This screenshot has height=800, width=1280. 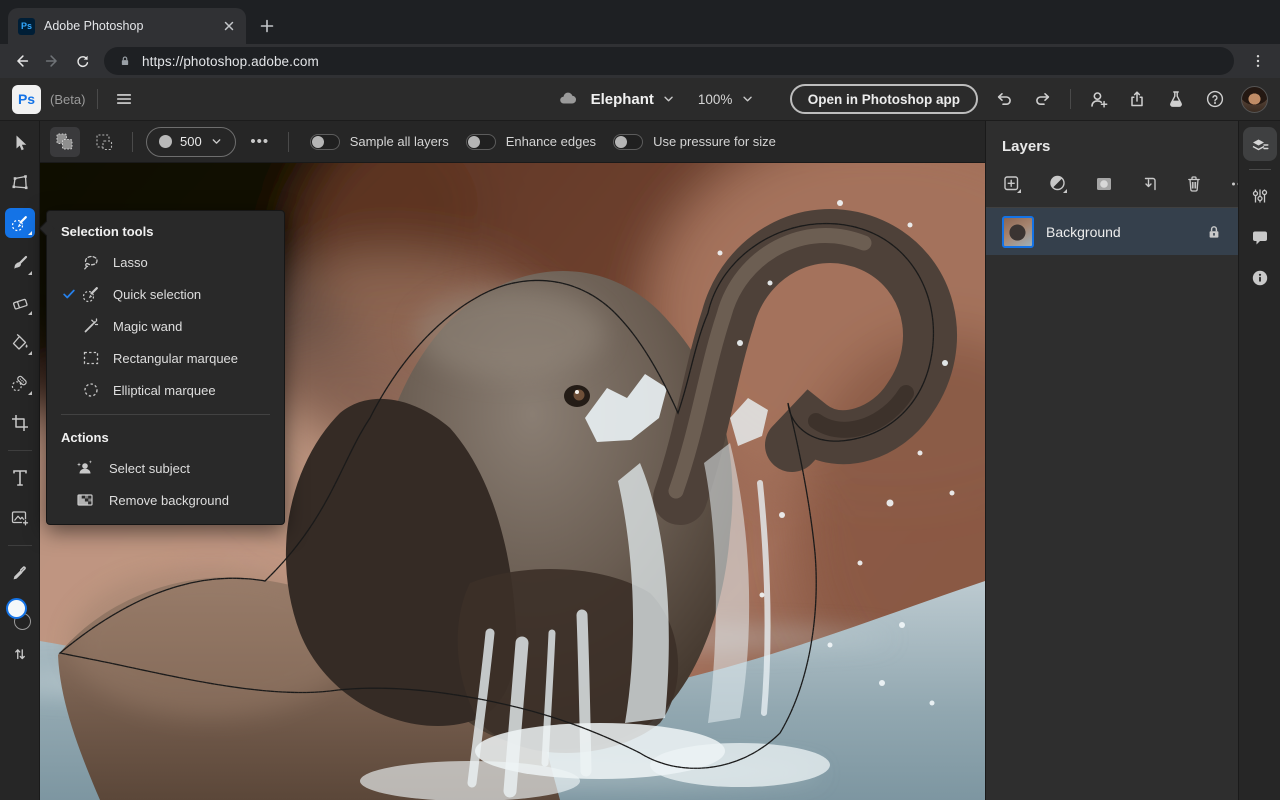 I want to click on browser-tabstrip: Ps Adobe Photoshop, so click(x=640, y=22).